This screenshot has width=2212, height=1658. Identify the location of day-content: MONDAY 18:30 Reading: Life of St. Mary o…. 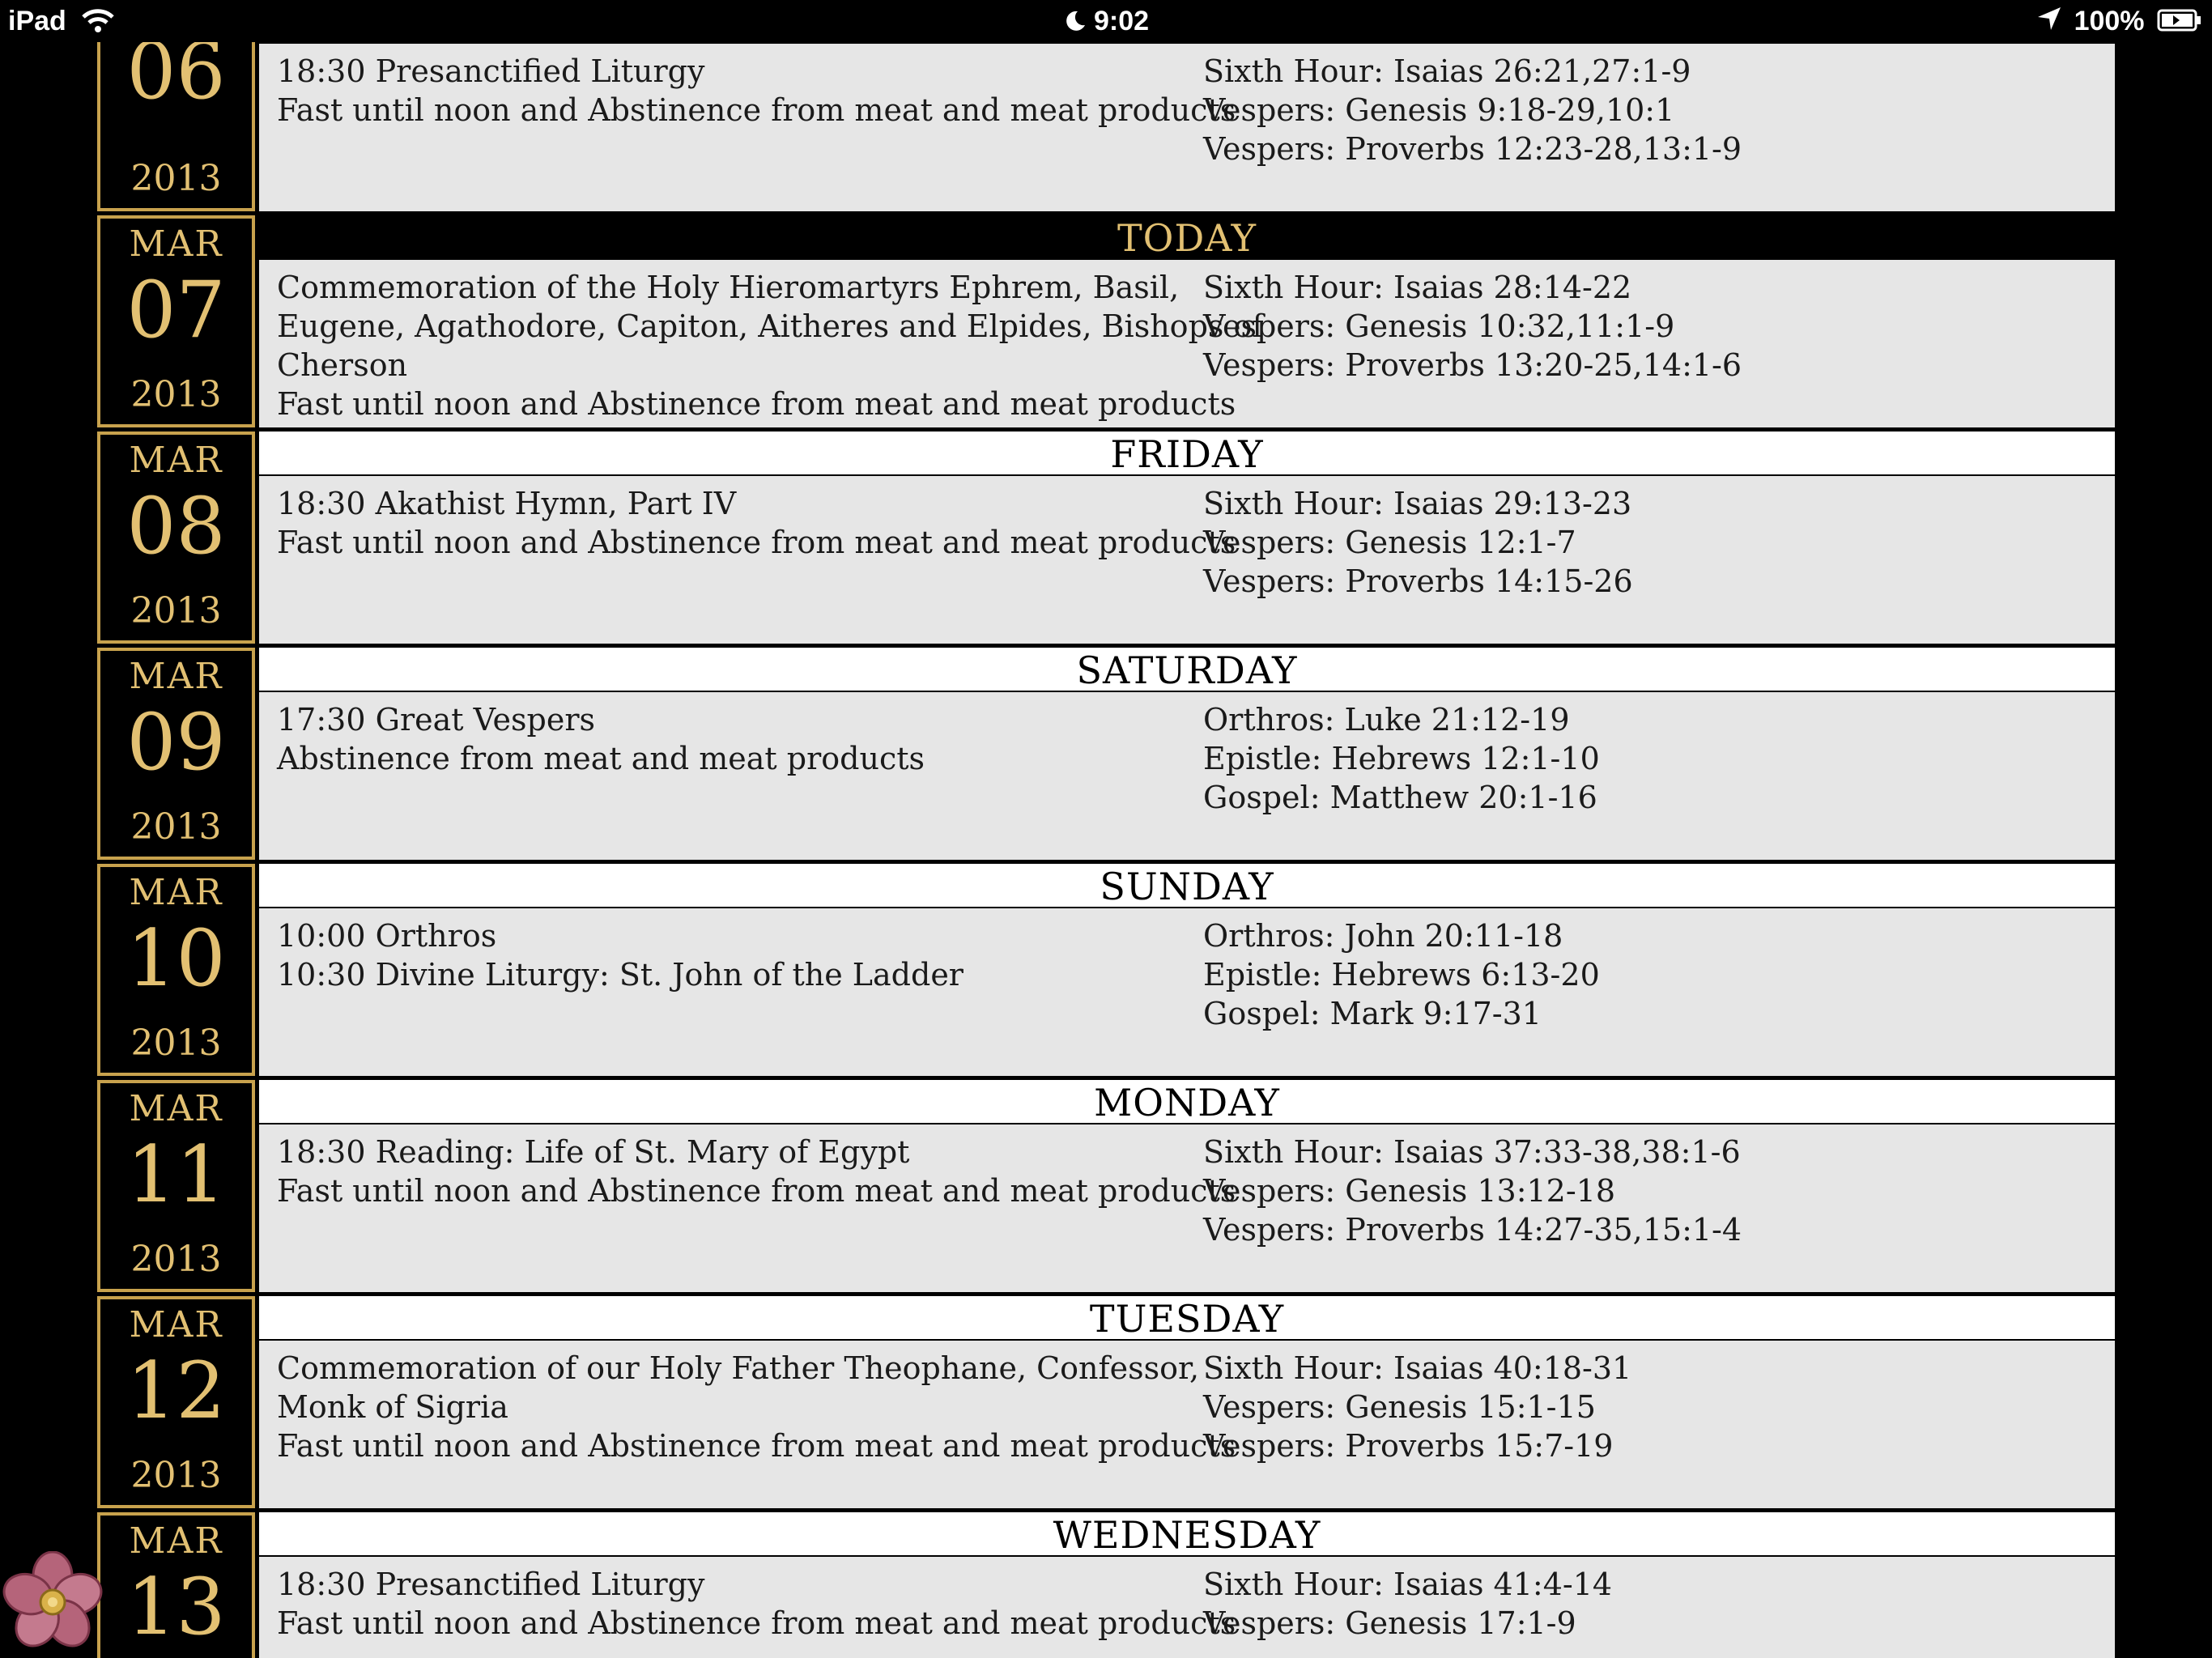
(1187, 1186).